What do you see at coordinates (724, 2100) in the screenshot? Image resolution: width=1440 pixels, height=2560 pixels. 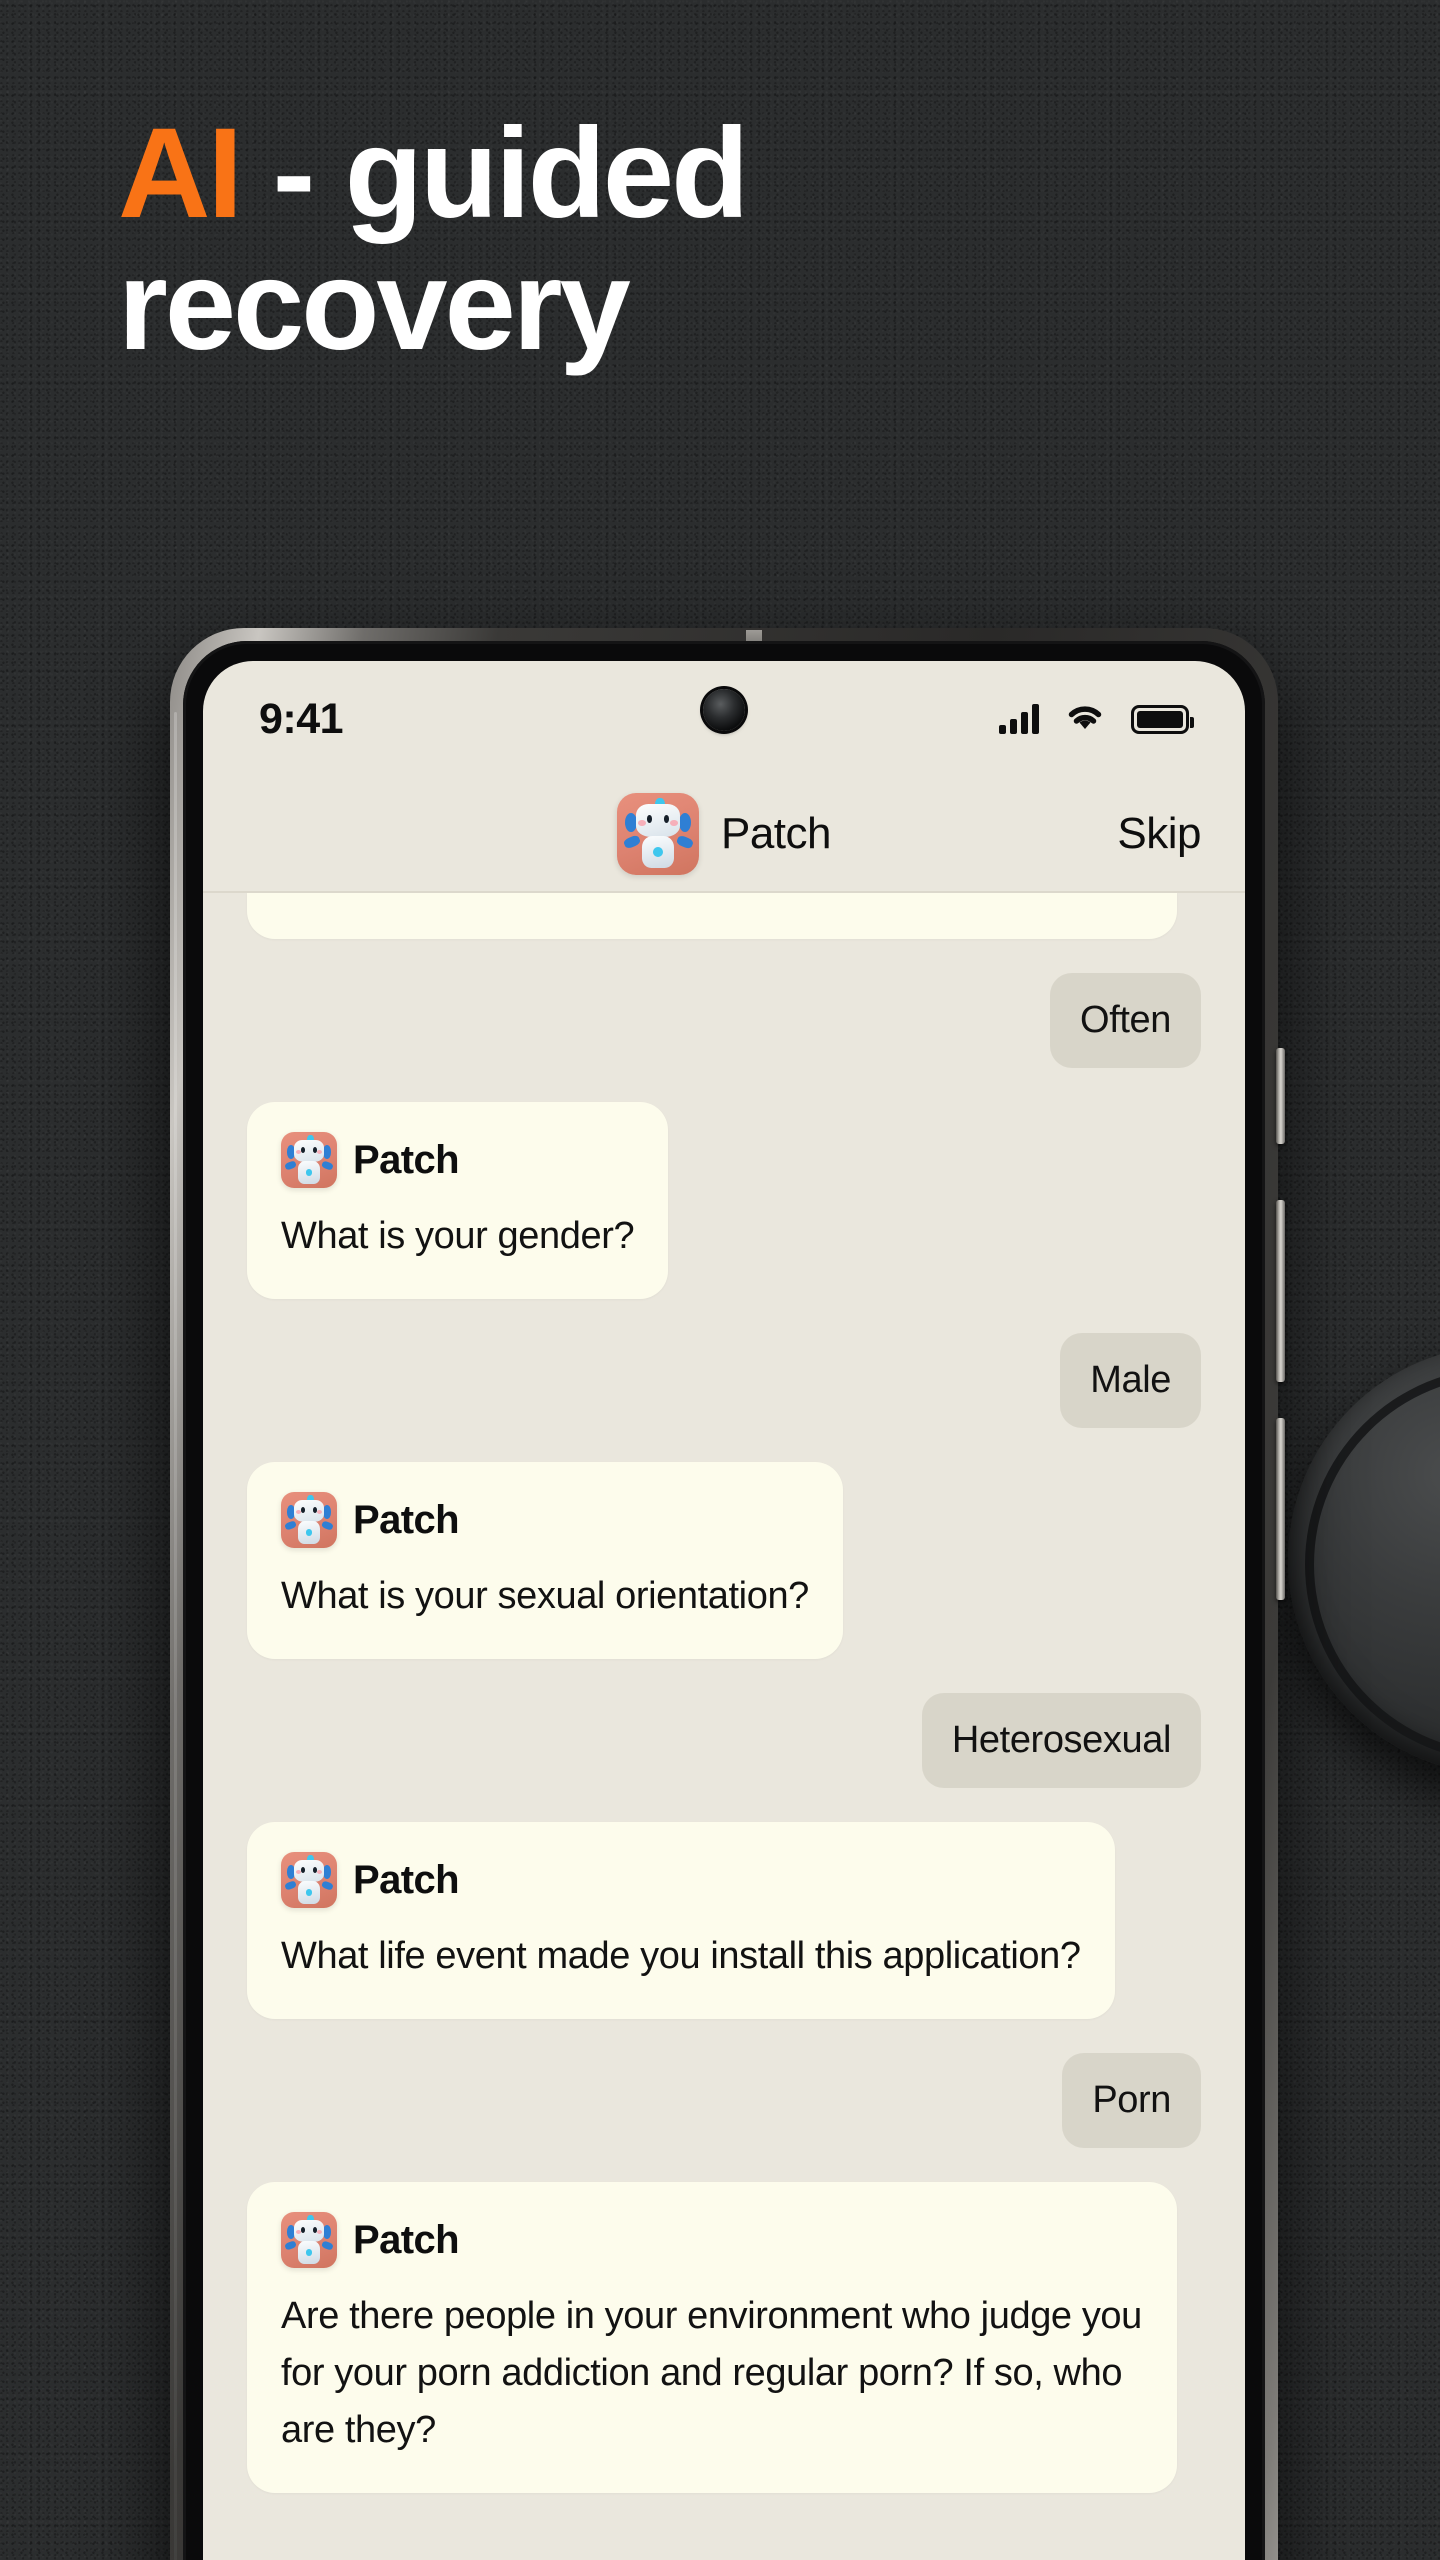 I see `chat-row: Porn` at bounding box center [724, 2100].